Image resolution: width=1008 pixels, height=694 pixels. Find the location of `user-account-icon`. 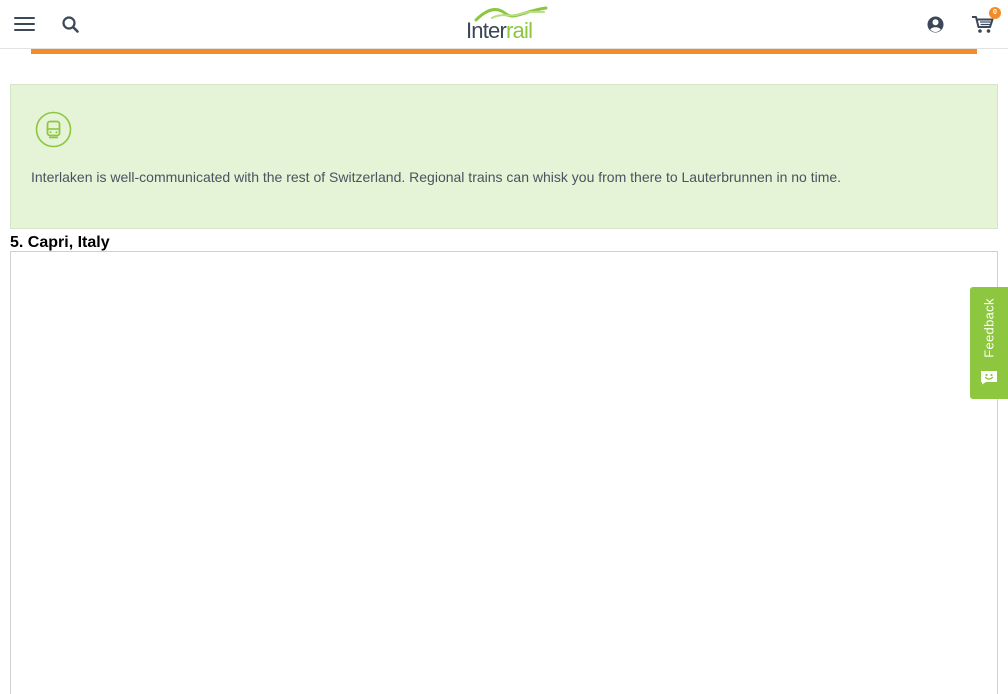

user-account-icon is located at coordinates (935, 24).